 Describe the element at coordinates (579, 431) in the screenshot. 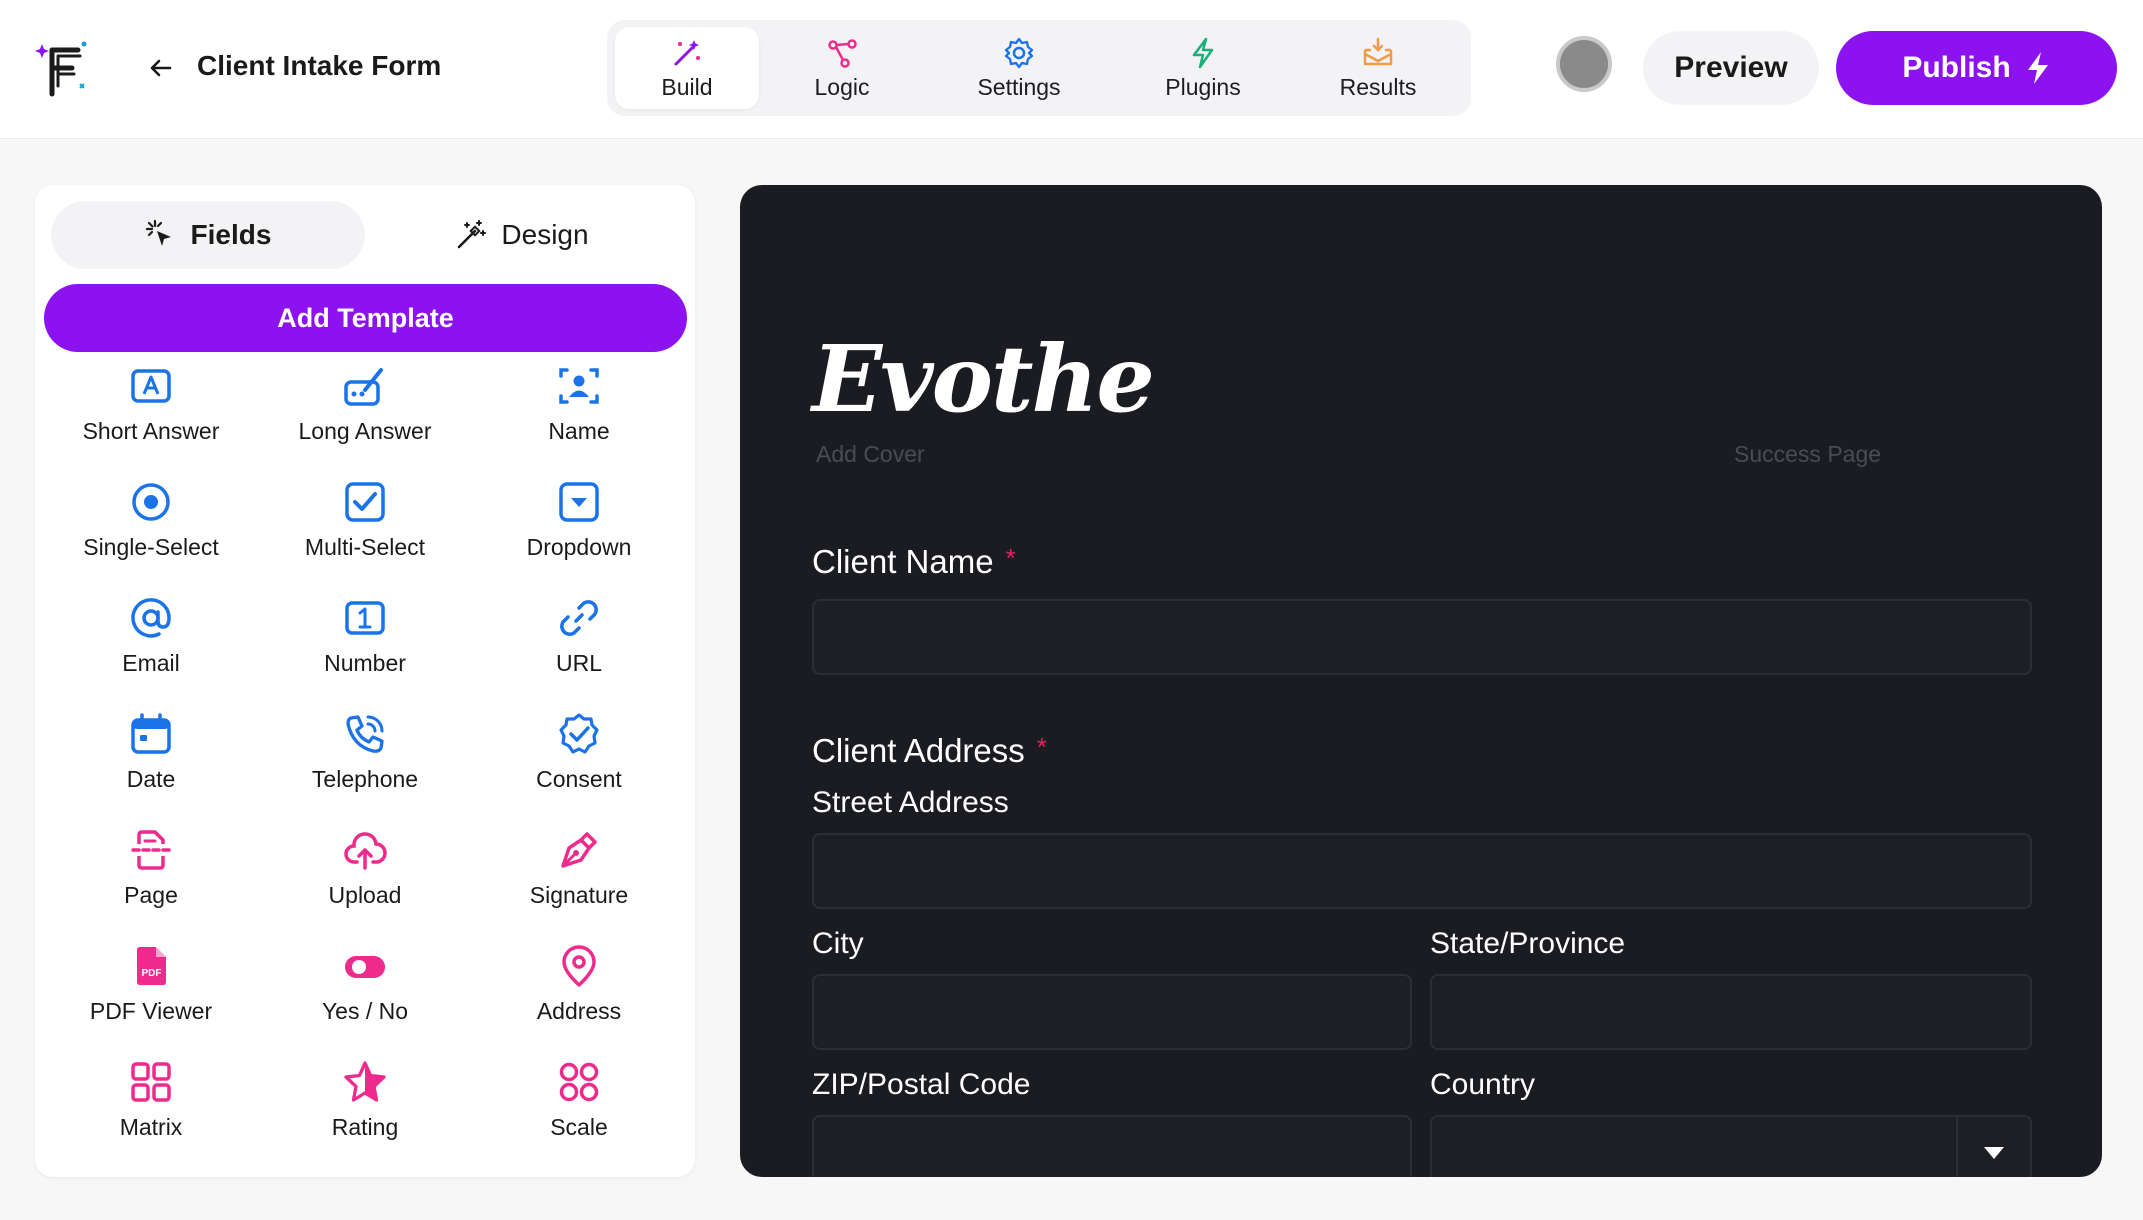

I see `field-label: Name` at that location.